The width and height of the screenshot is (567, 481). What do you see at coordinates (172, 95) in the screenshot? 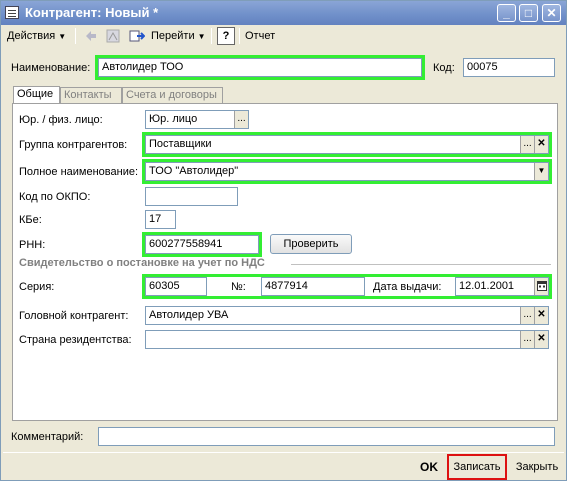
I see `tab-accounts-contracts: Счета и договоры` at bounding box center [172, 95].